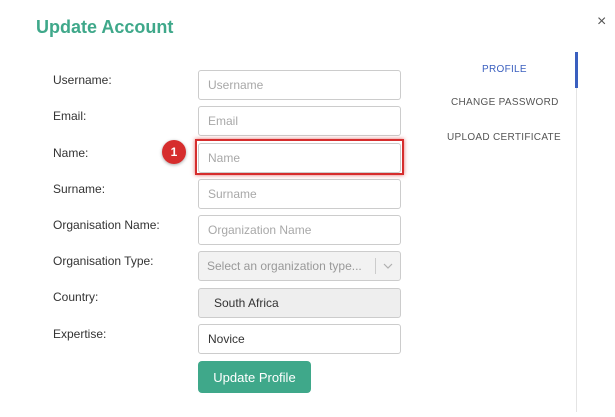 The image size is (615, 417). Describe the element at coordinates (299, 158) in the screenshot. I see `name-input` at that location.